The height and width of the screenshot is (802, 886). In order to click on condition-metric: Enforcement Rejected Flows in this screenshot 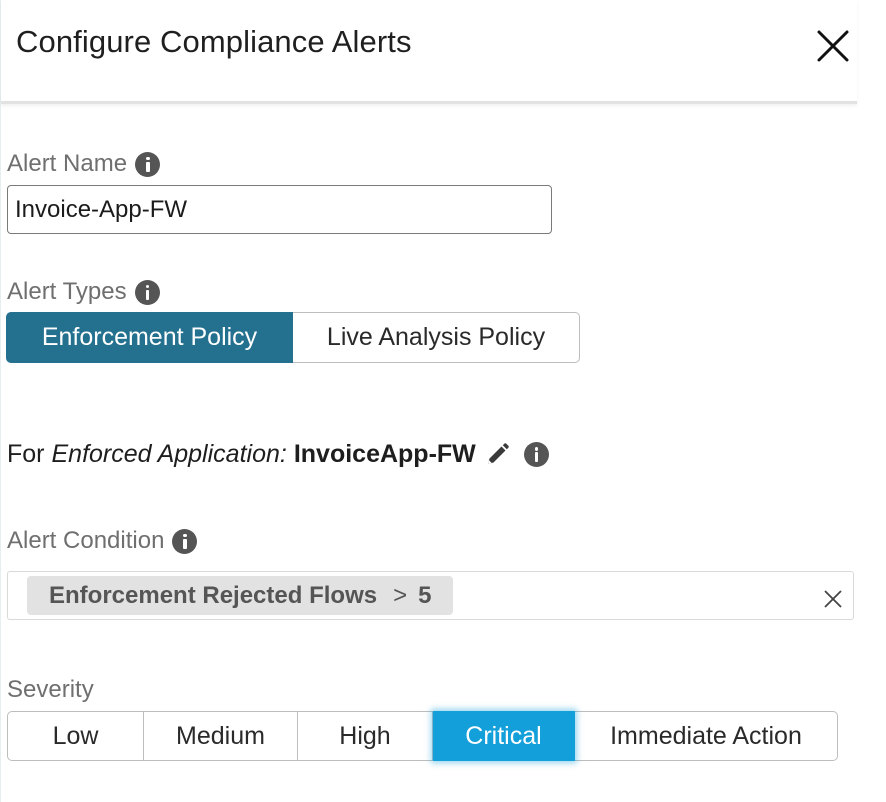, I will do `click(213, 595)`.